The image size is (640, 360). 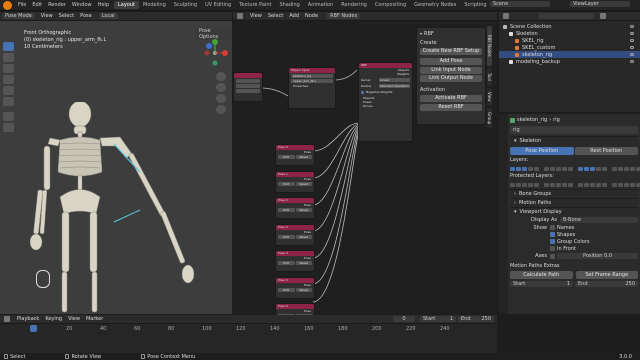 What do you see at coordinates (221, 76) in the screenshot?
I see `zoom-icon` at bounding box center [221, 76].